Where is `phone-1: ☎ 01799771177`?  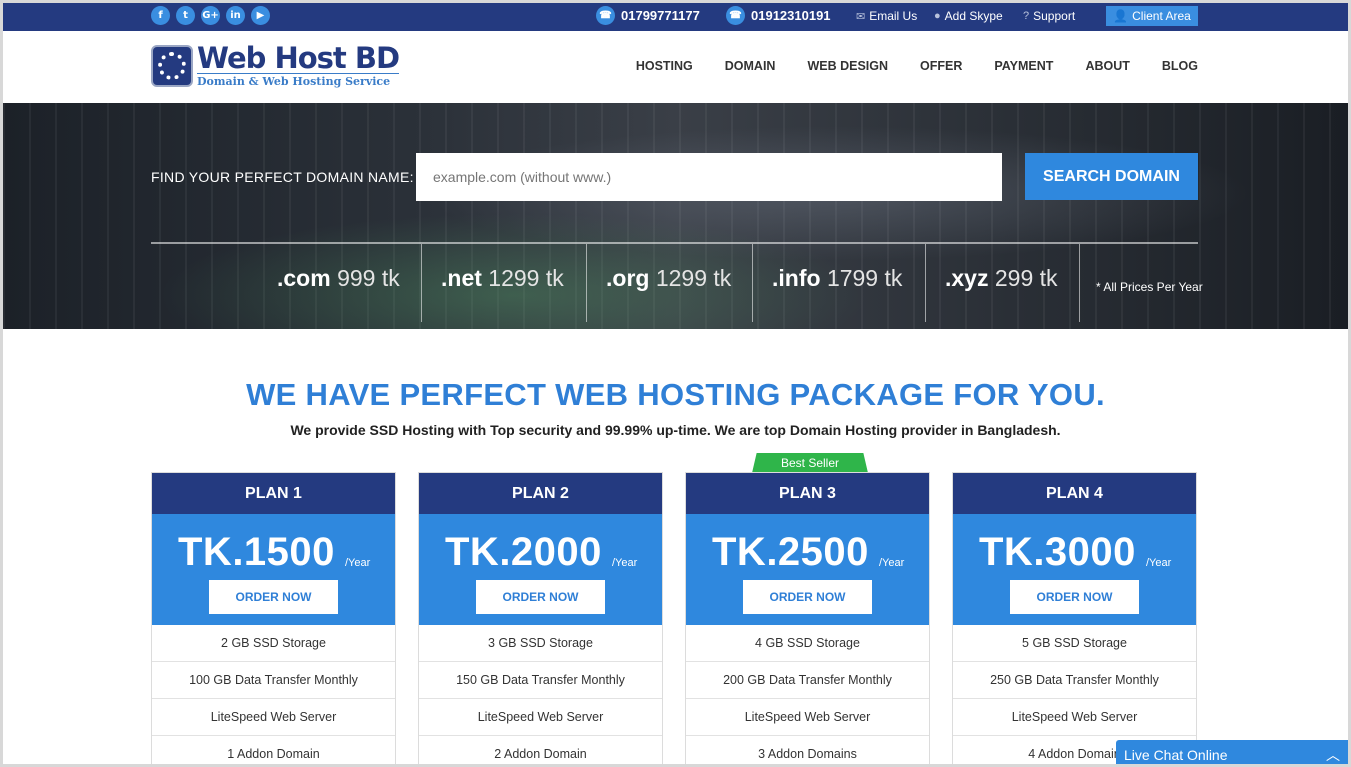 phone-1: ☎ 01799771177 is located at coordinates (648, 15).